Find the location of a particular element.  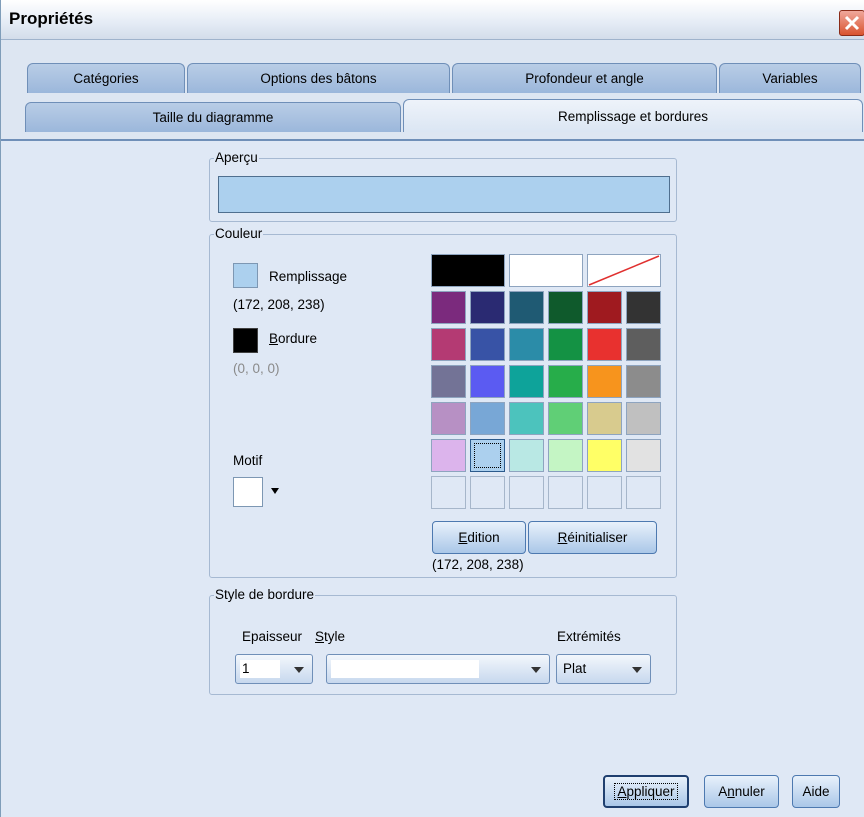

pattern-label: Motif is located at coordinates (248, 460).